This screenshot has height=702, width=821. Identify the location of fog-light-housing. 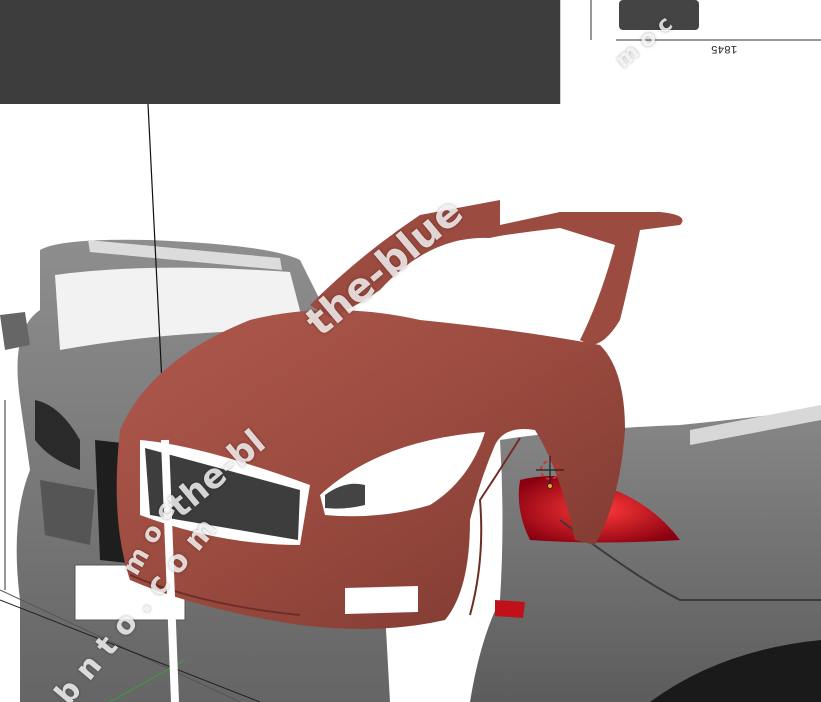
(67, 512).